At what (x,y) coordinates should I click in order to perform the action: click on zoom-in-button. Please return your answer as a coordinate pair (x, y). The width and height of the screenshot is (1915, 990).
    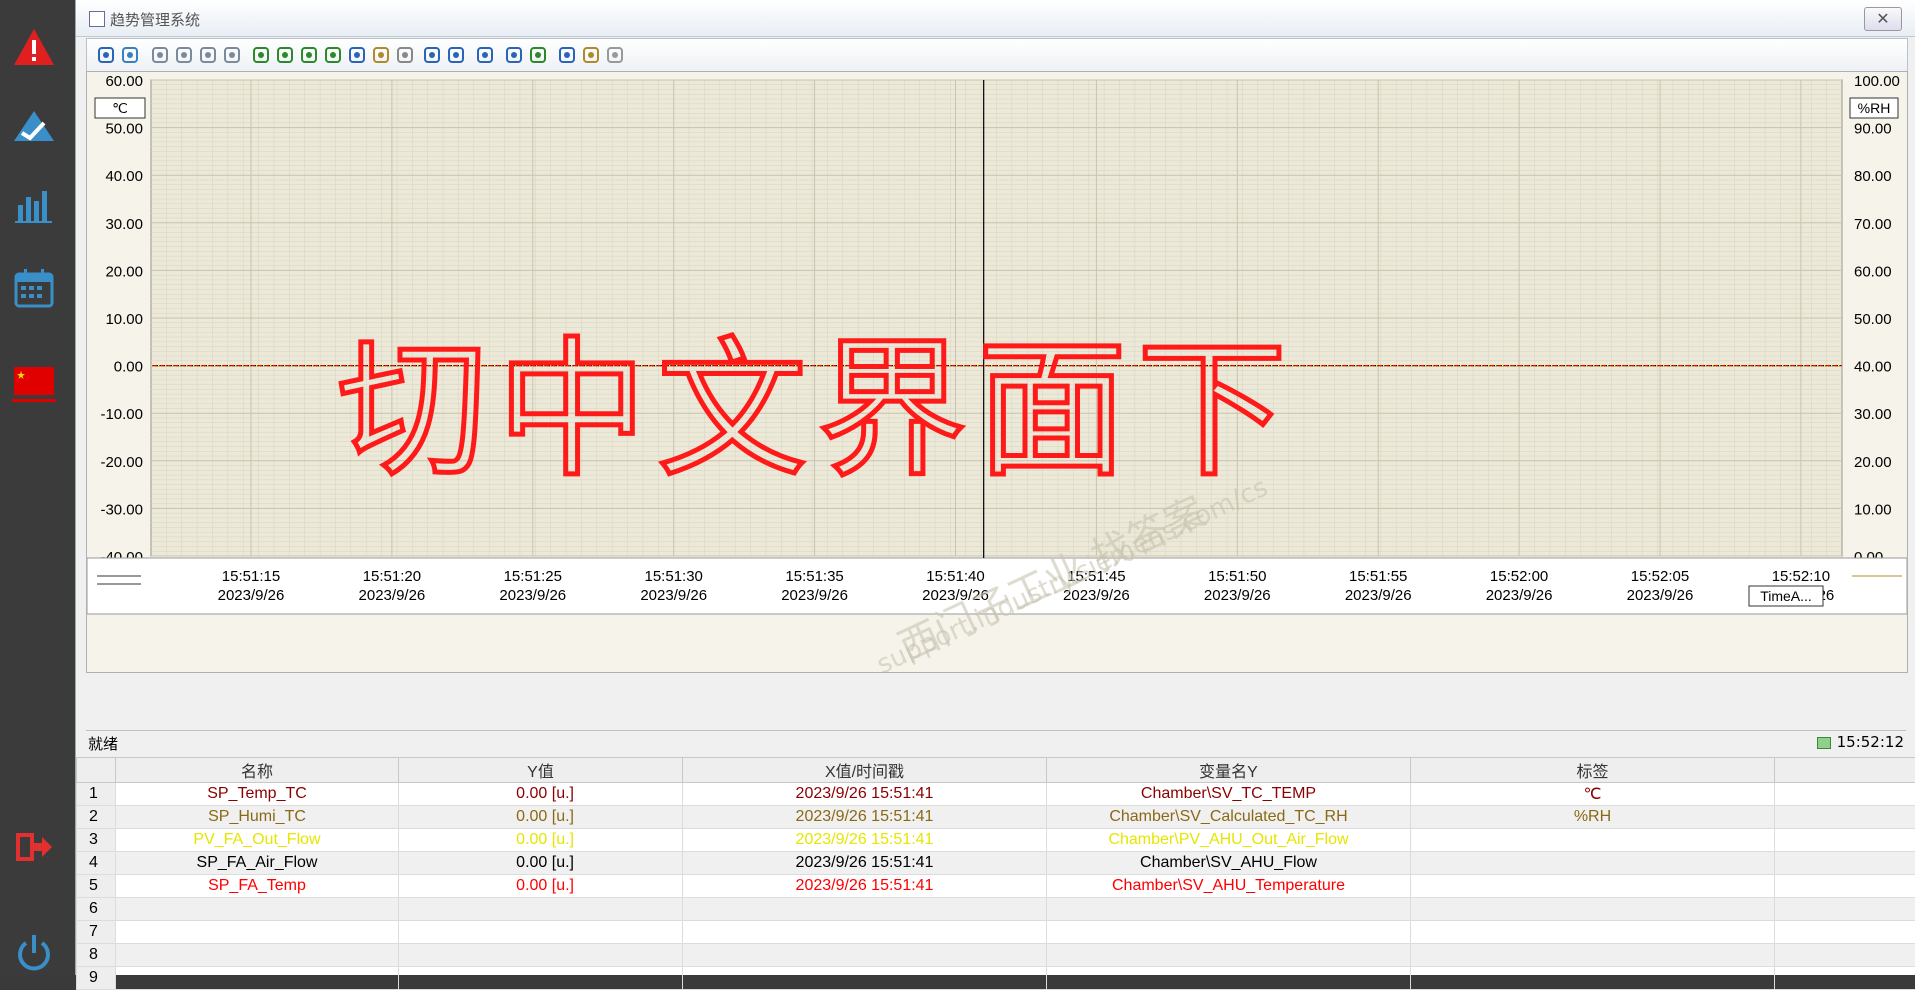
    Looking at the image, I should click on (285, 55).